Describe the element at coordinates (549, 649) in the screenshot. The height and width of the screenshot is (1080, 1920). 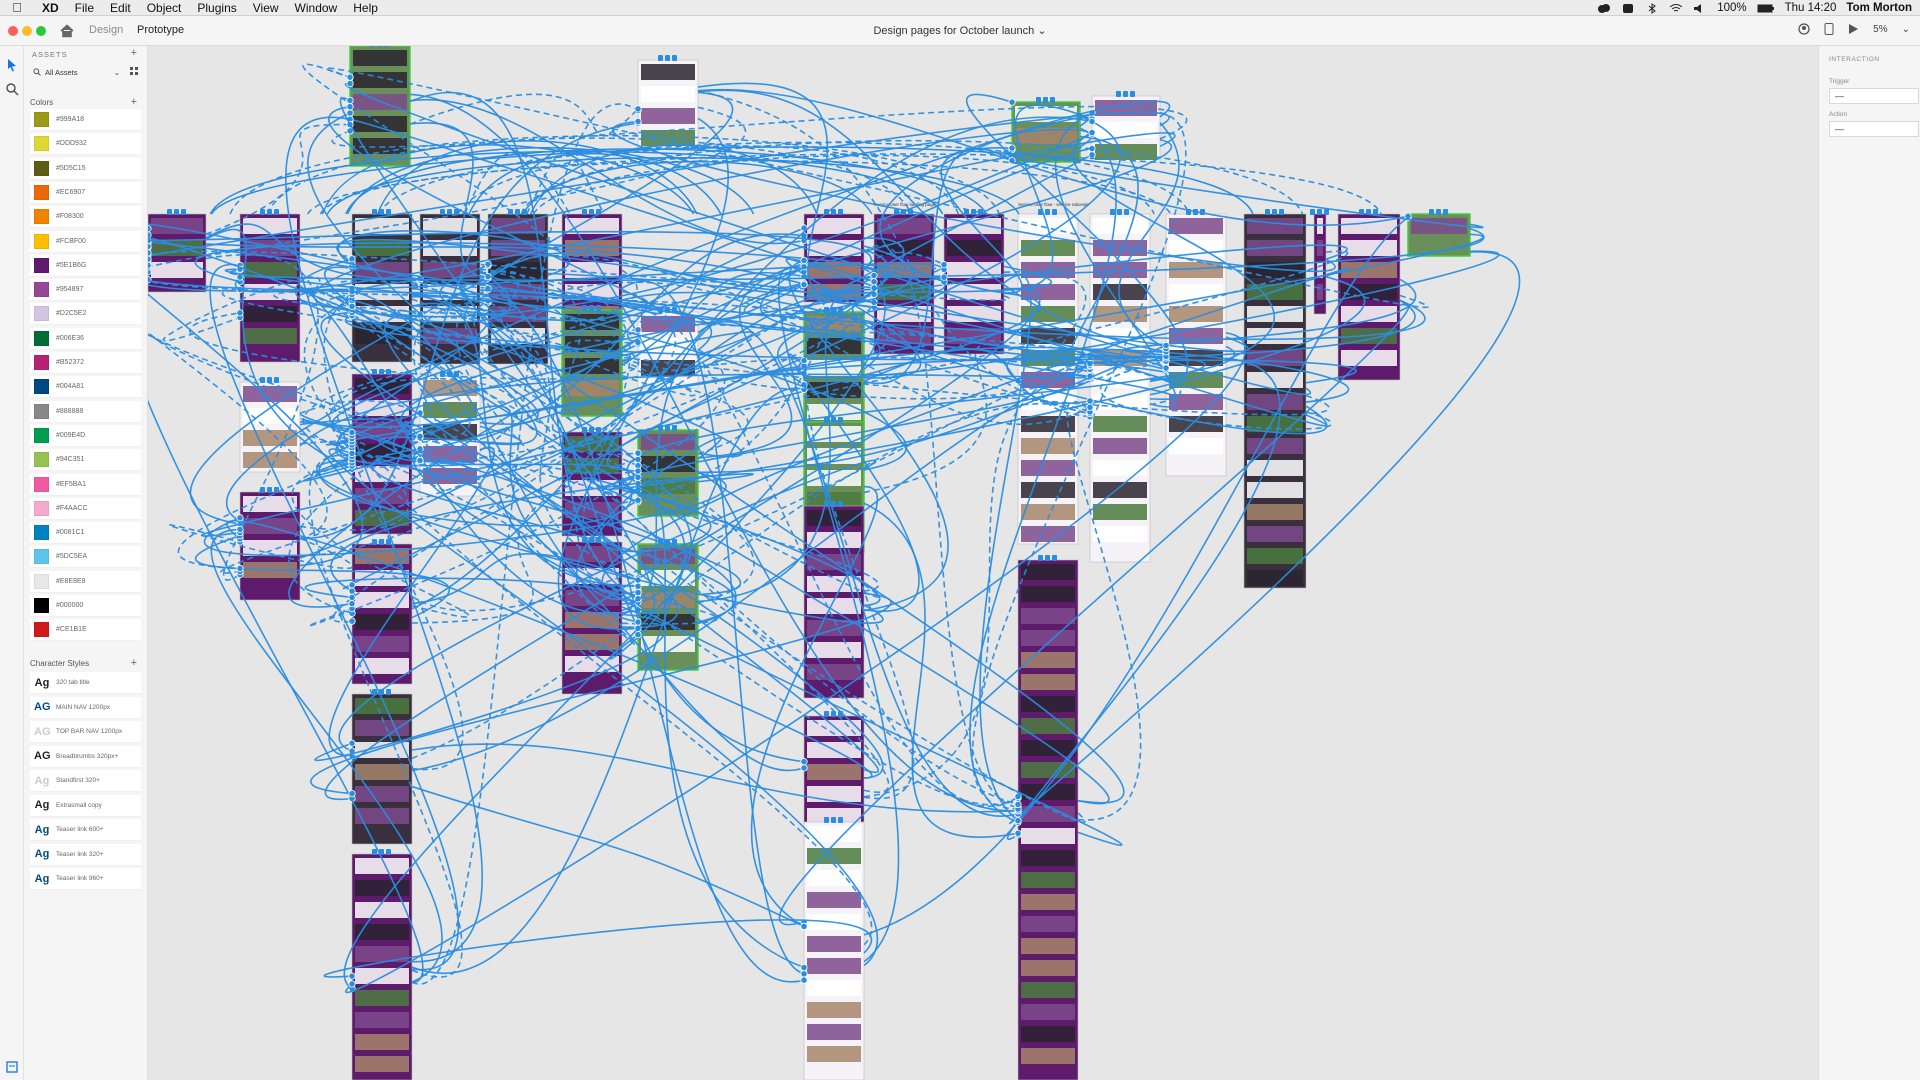
I see `prototype-wire` at that location.